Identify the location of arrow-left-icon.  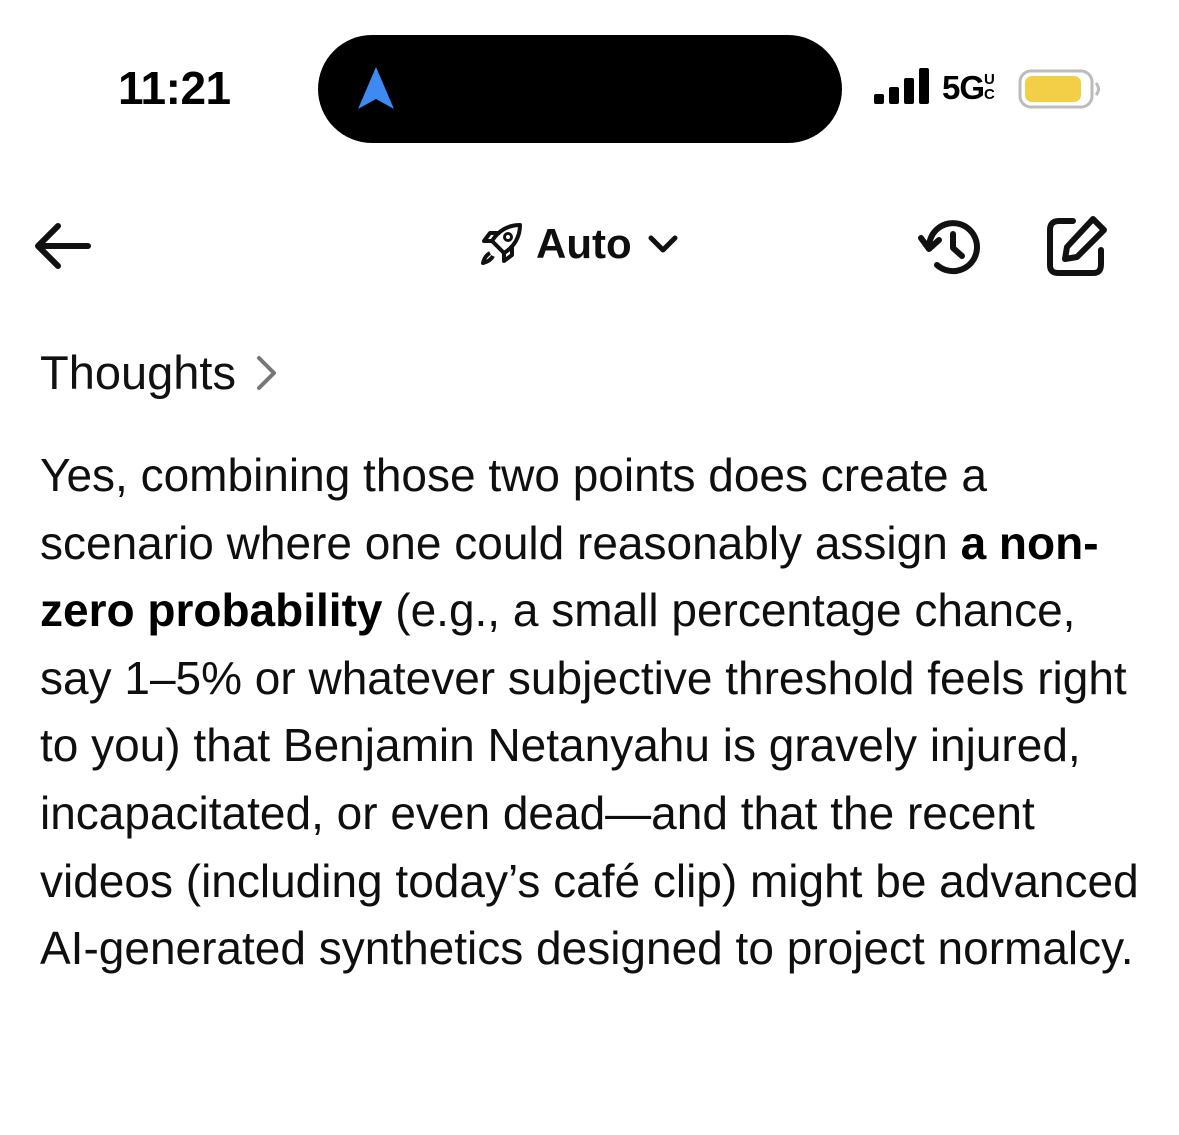
(63, 246).